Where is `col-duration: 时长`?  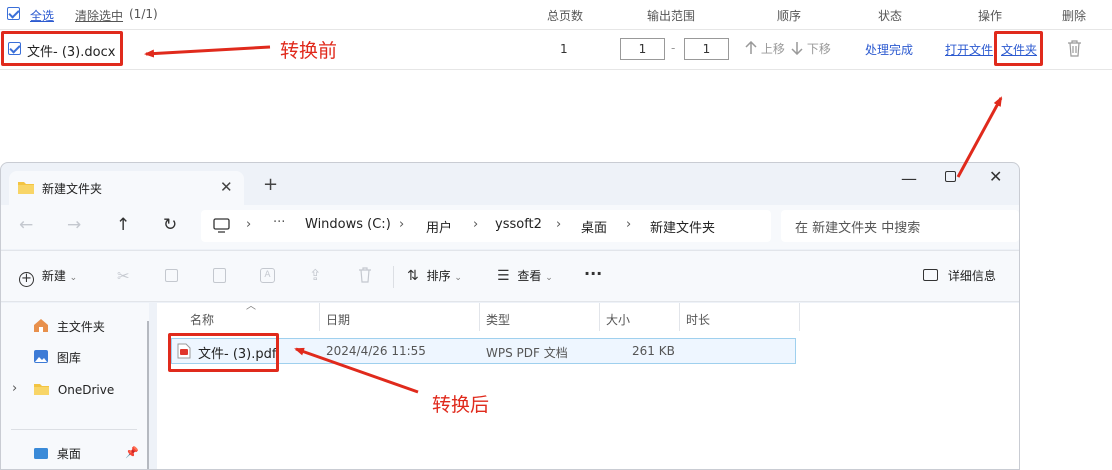
col-duration: 时长 is located at coordinates (698, 321).